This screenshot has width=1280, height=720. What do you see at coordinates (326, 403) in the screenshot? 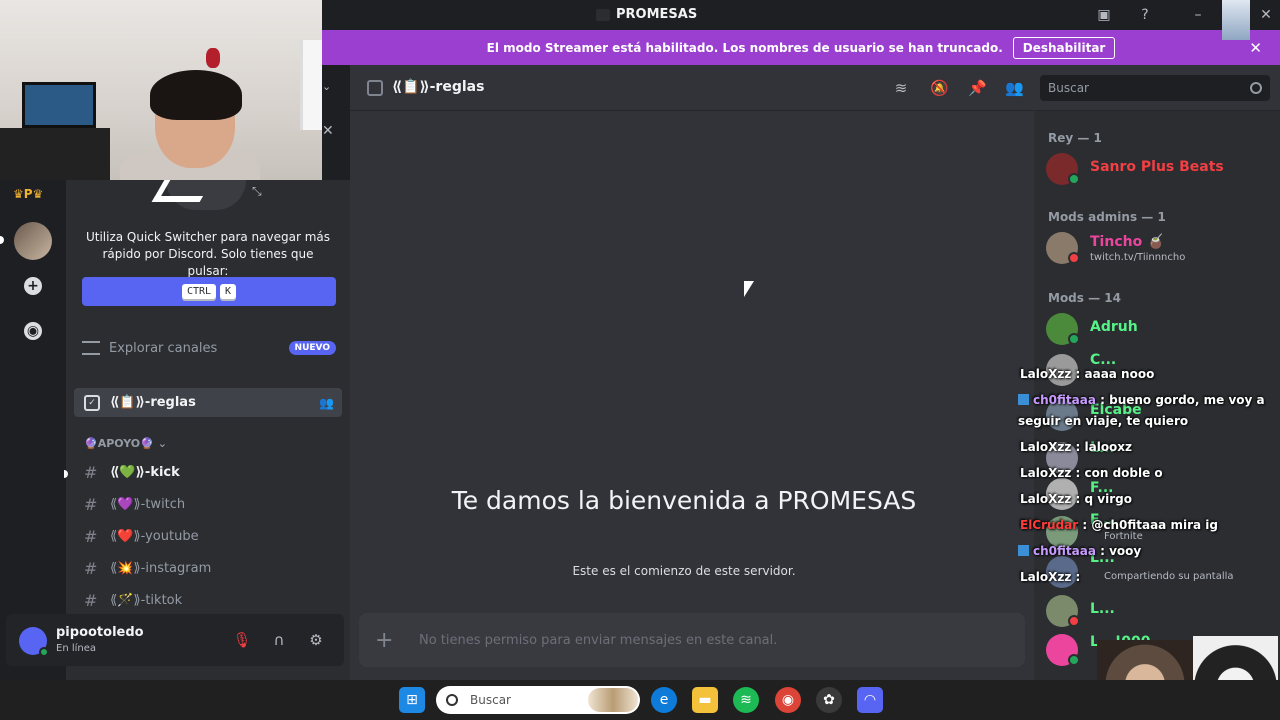
I see `invite-user-icon: 👥` at bounding box center [326, 403].